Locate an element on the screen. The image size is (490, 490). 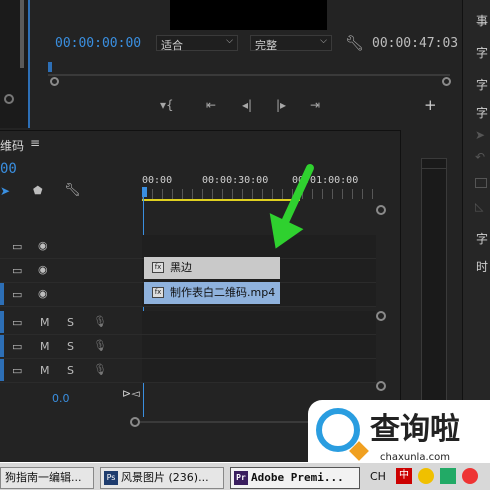
track-target-a2 is located at coordinates (2, 346).